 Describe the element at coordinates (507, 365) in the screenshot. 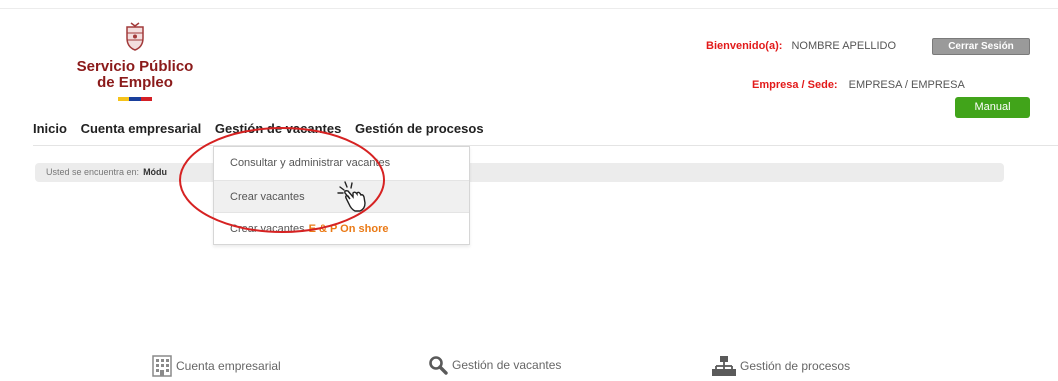

I see `quicklink-label: Gestión de vacantes` at that location.